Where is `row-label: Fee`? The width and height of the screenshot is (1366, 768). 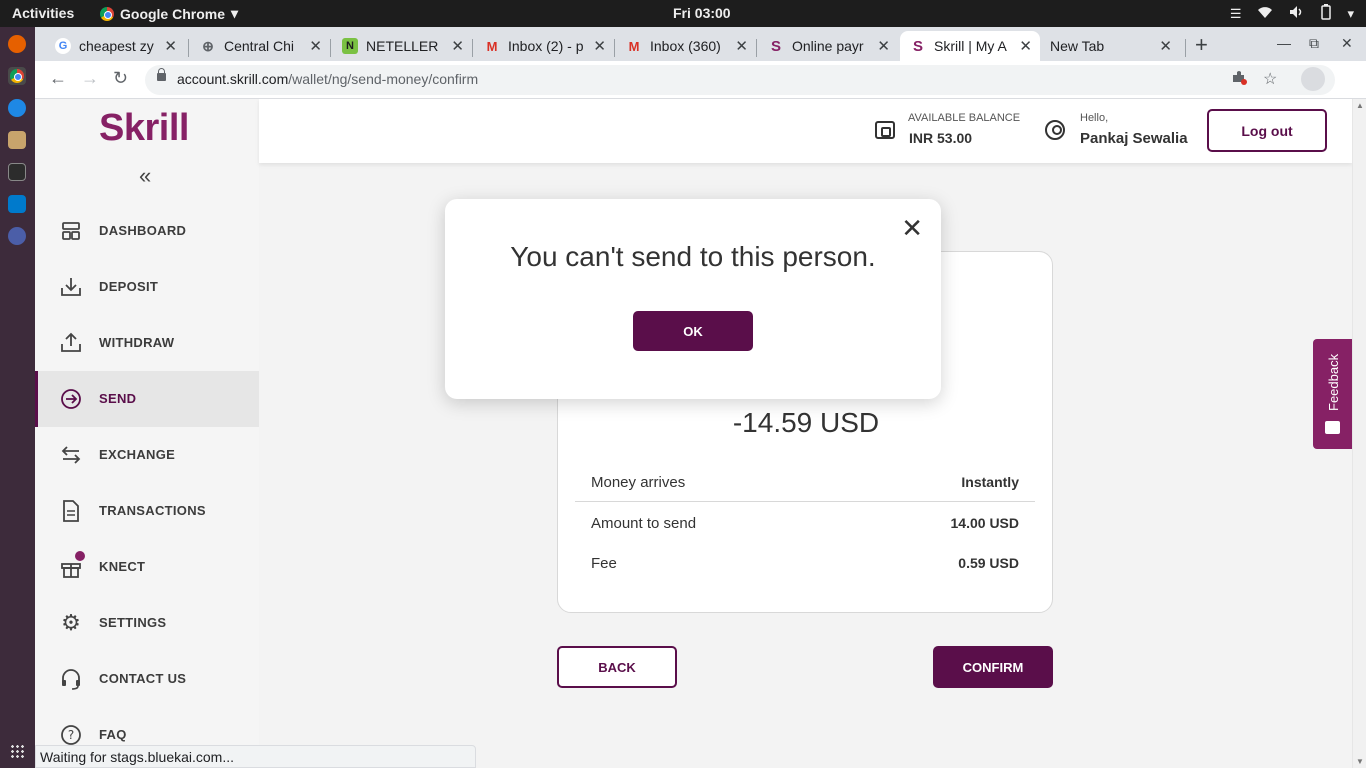 row-label: Fee is located at coordinates (604, 563).